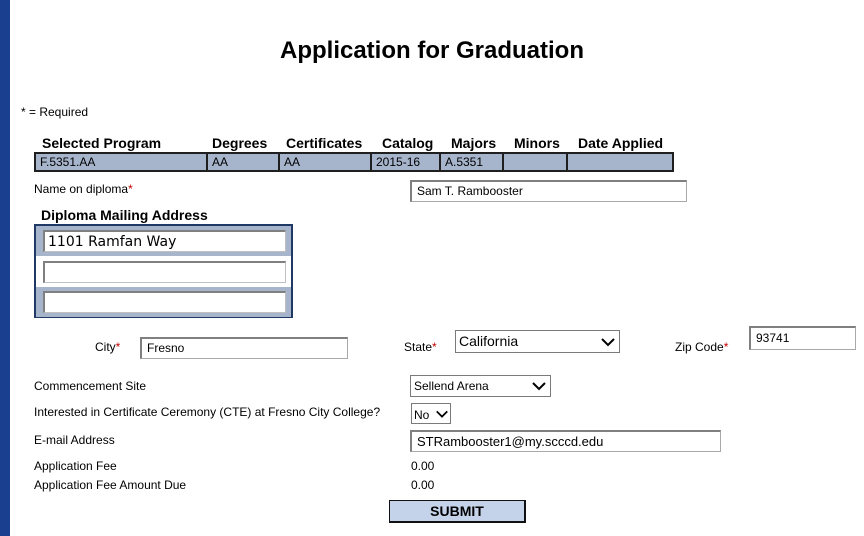 The height and width of the screenshot is (536, 864). What do you see at coordinates (75, 466) in the screenshot?
I see `application-fee-label: Application Fee` at bounding box center [75, 466].